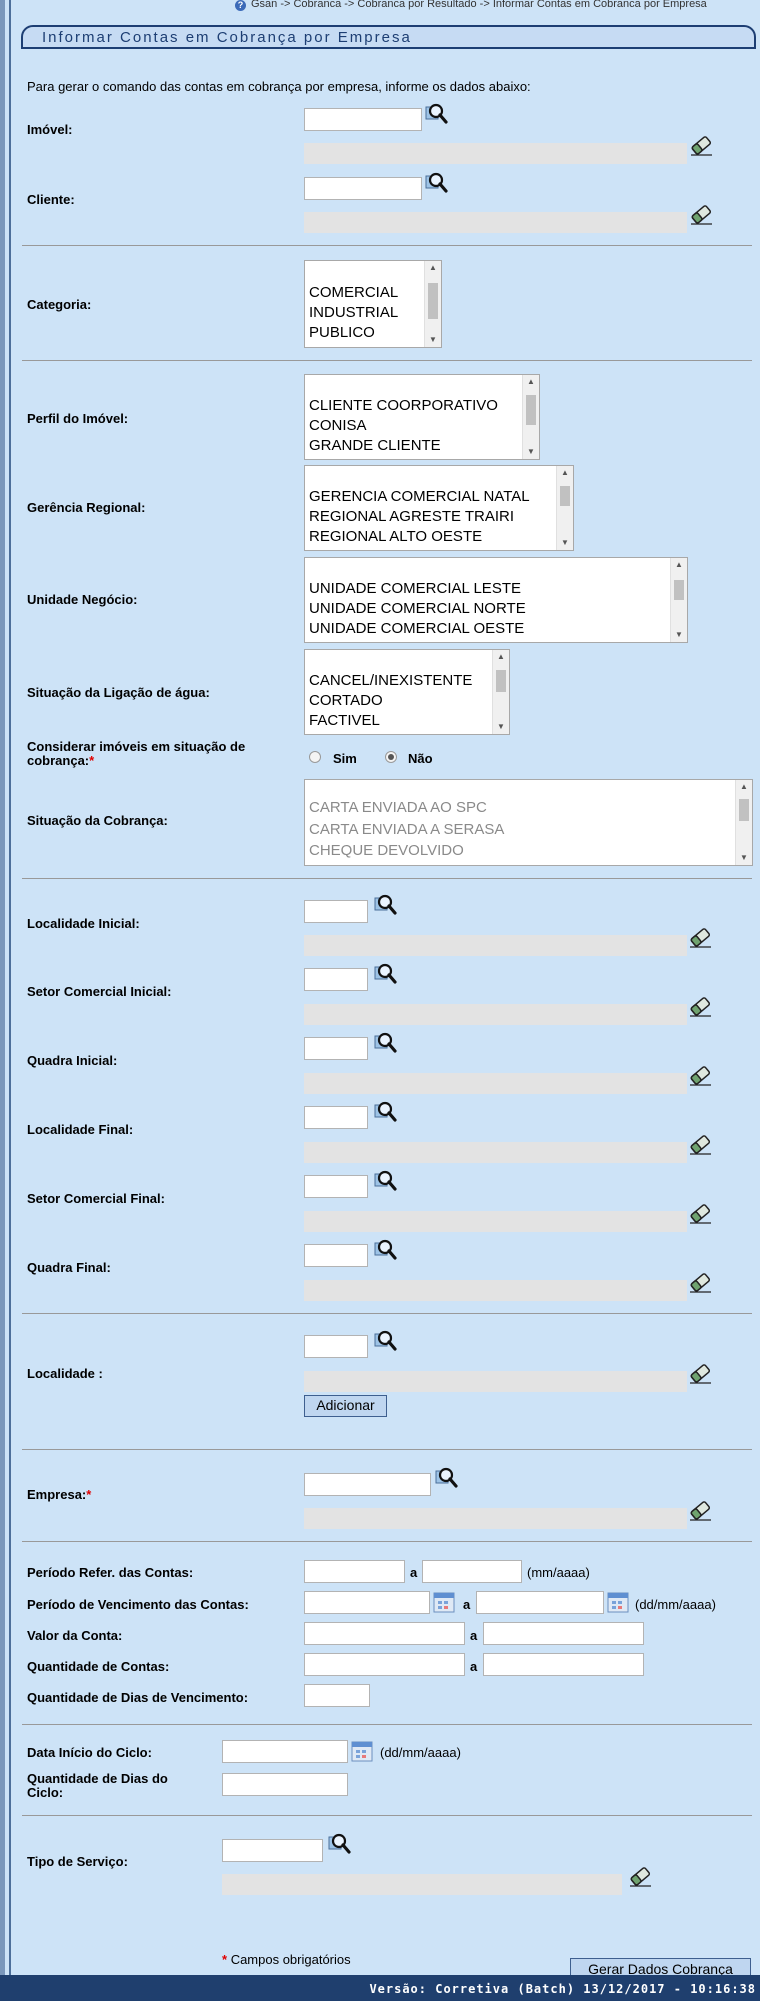  Describe the element at coordinates (353, 312) in the screenshot. I see `list-option: INDUSTRIAL` at that location.